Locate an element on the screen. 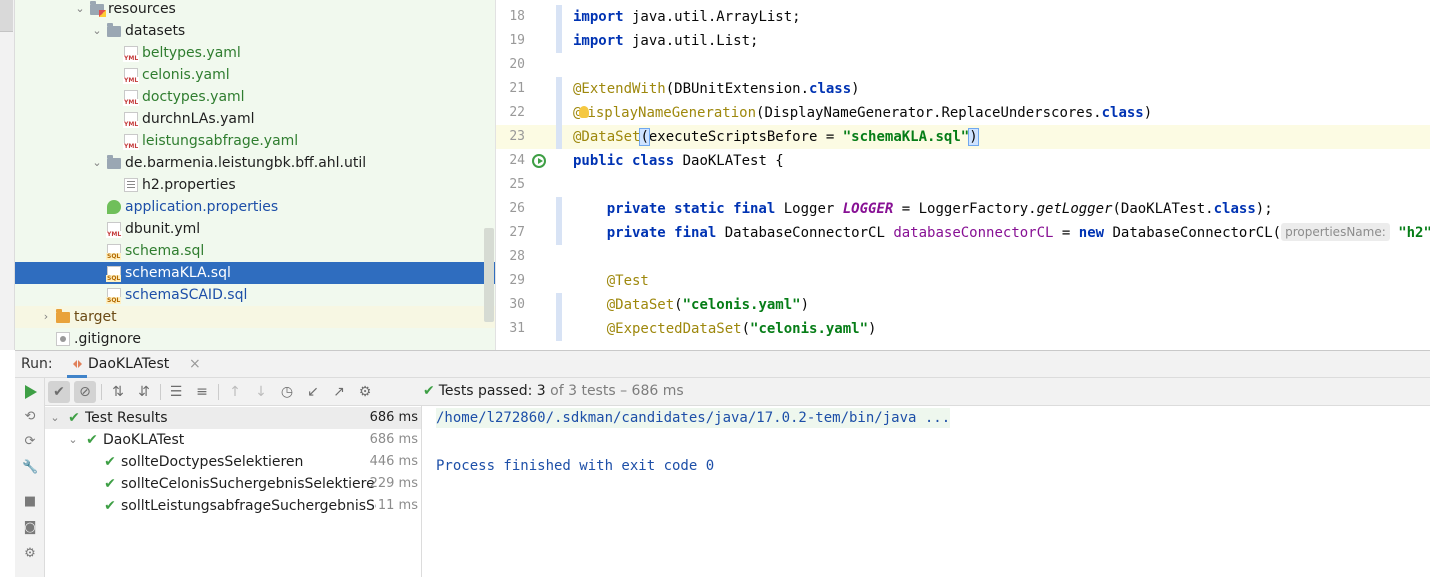 The height and width of the screenshot is (577, 1430). tree-item: dbunit.yml is located at coordinates (255, 229).